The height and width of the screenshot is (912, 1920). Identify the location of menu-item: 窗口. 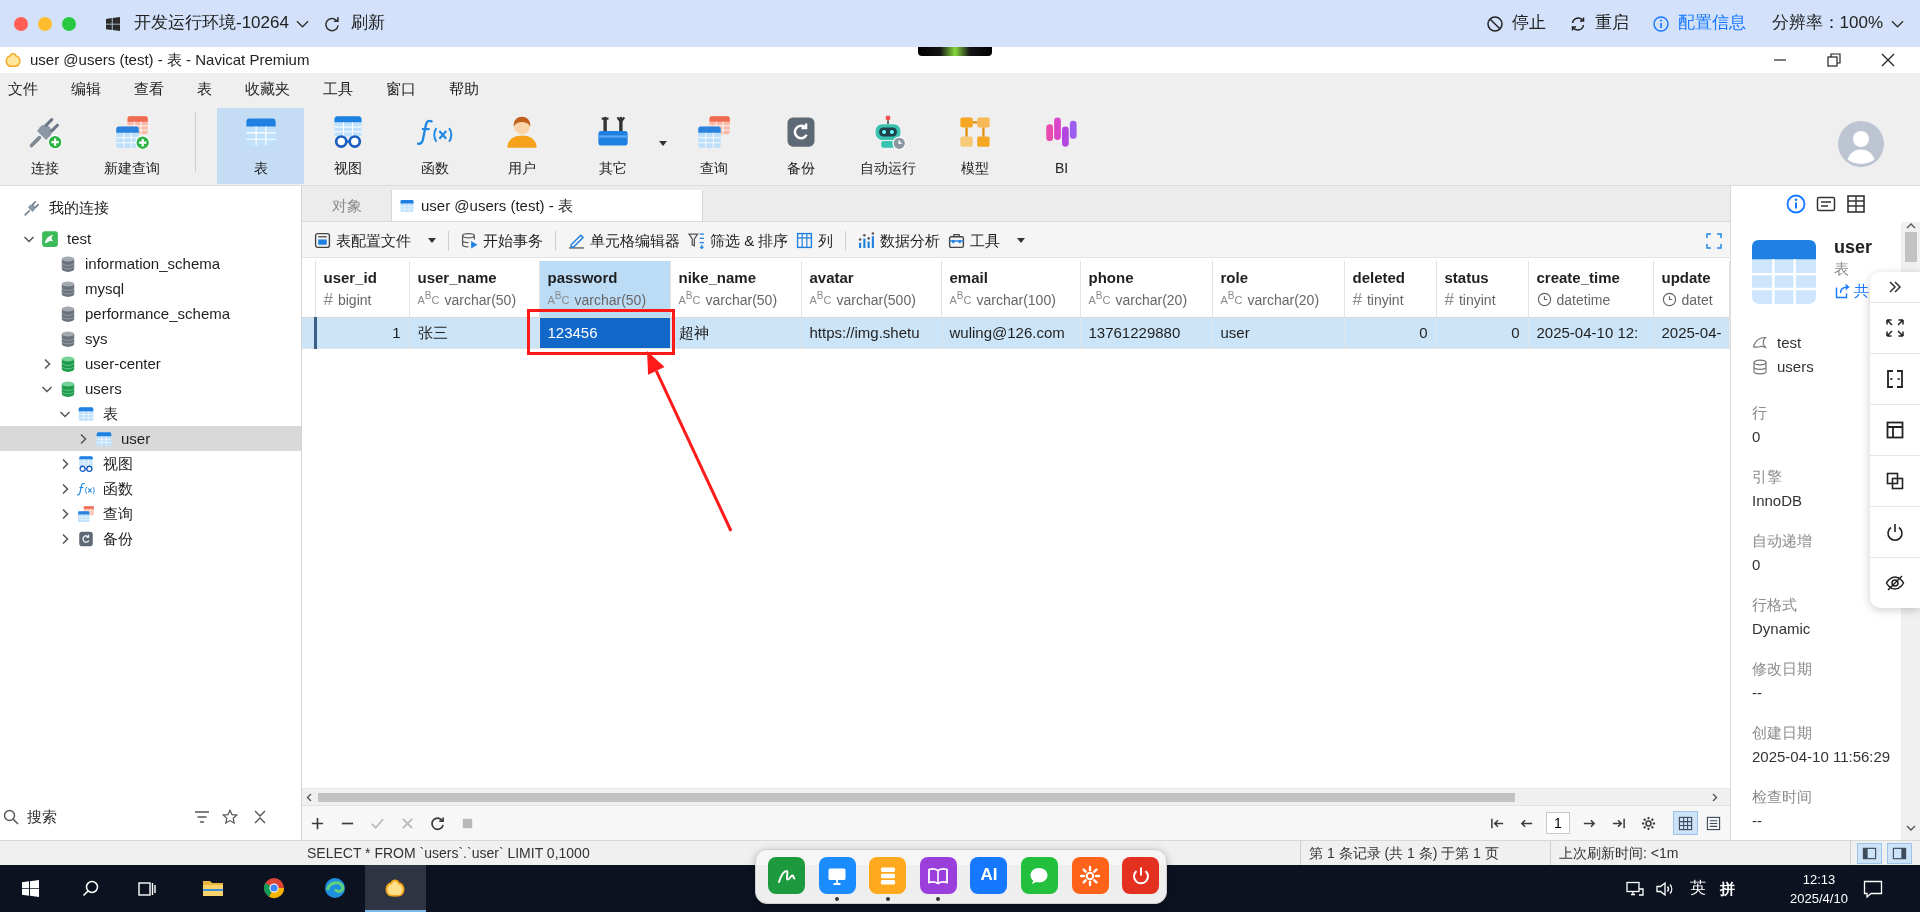
(401, 88).